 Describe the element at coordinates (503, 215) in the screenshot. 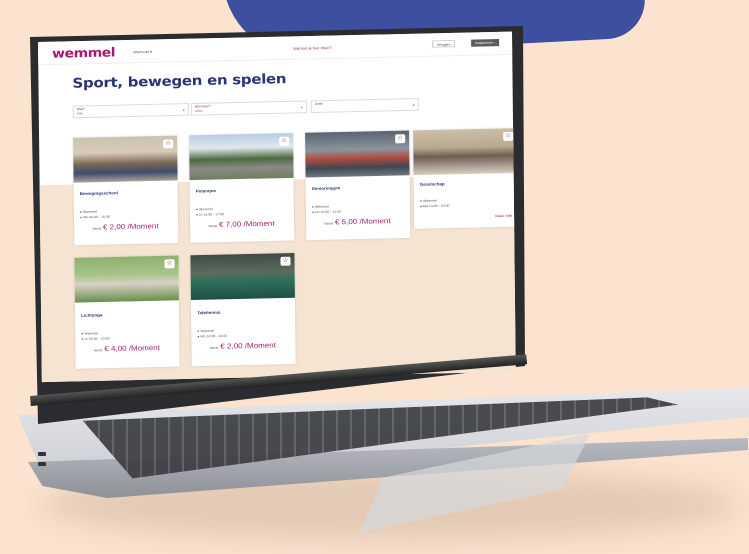

I see `more-info-link: Meer info` at that location.